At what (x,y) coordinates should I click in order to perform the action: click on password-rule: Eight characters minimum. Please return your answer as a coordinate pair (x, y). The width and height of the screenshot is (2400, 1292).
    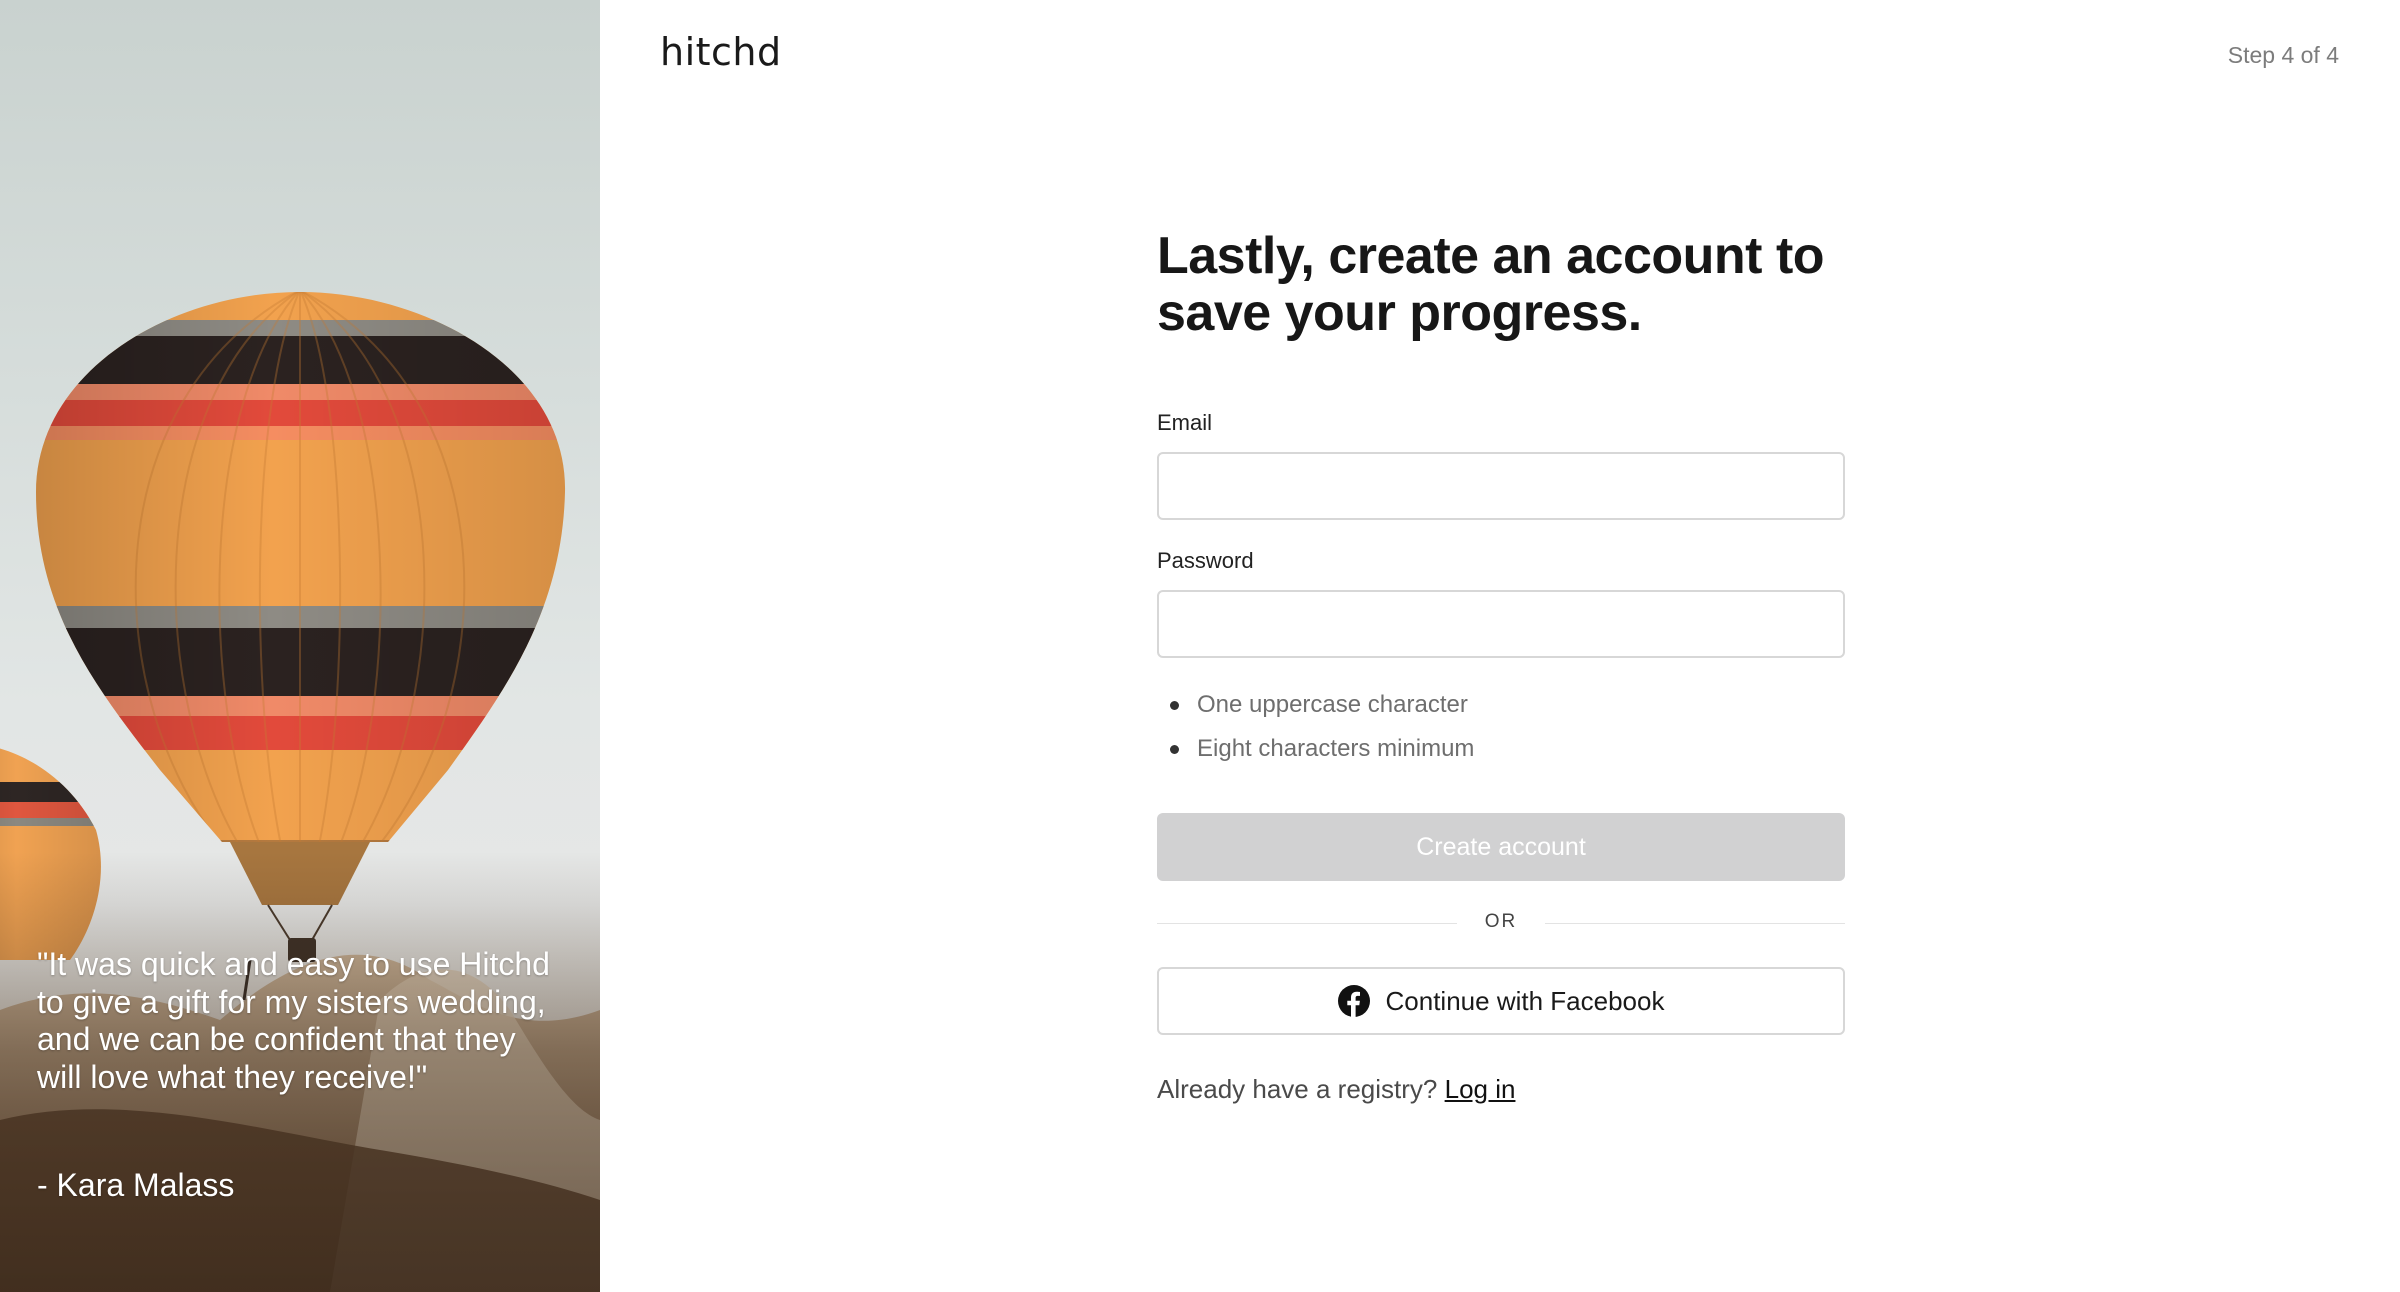
    Looking at the image, I should click on (1315, 749).